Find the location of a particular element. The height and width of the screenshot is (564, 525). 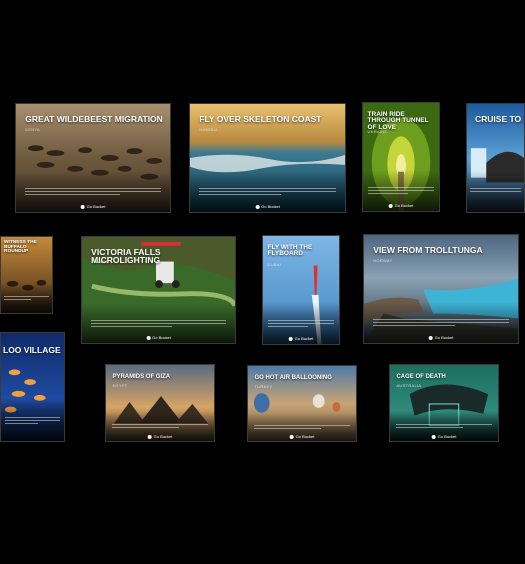

card-subtitle: EGYPT is located at coordinates (120, 386).